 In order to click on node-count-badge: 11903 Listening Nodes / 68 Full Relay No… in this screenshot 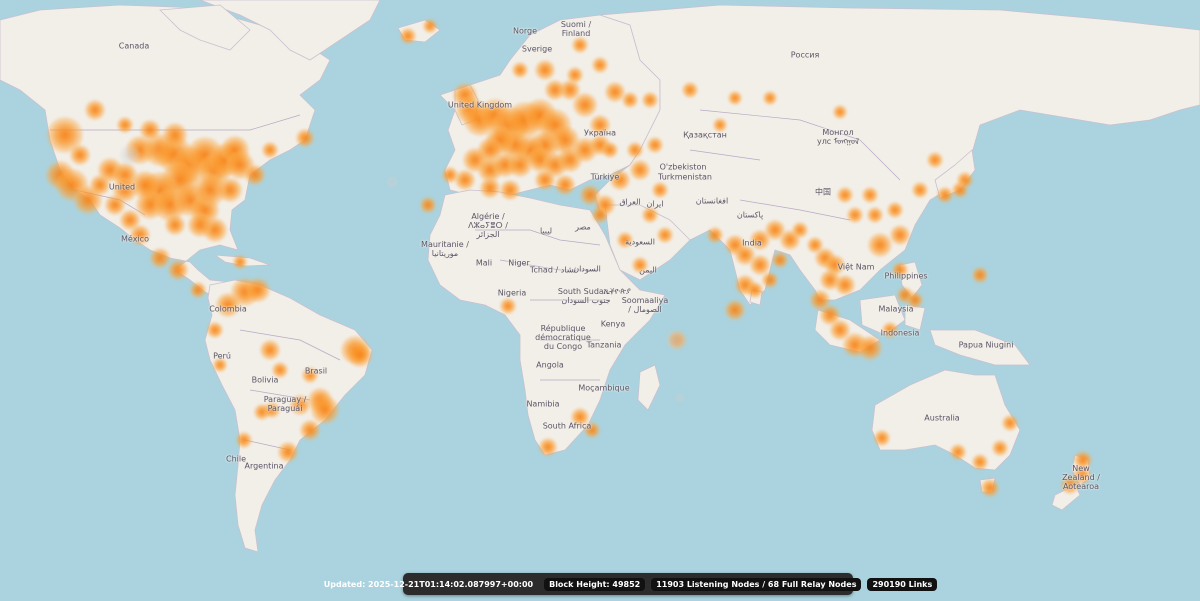, I will do `click(756, 584)`.